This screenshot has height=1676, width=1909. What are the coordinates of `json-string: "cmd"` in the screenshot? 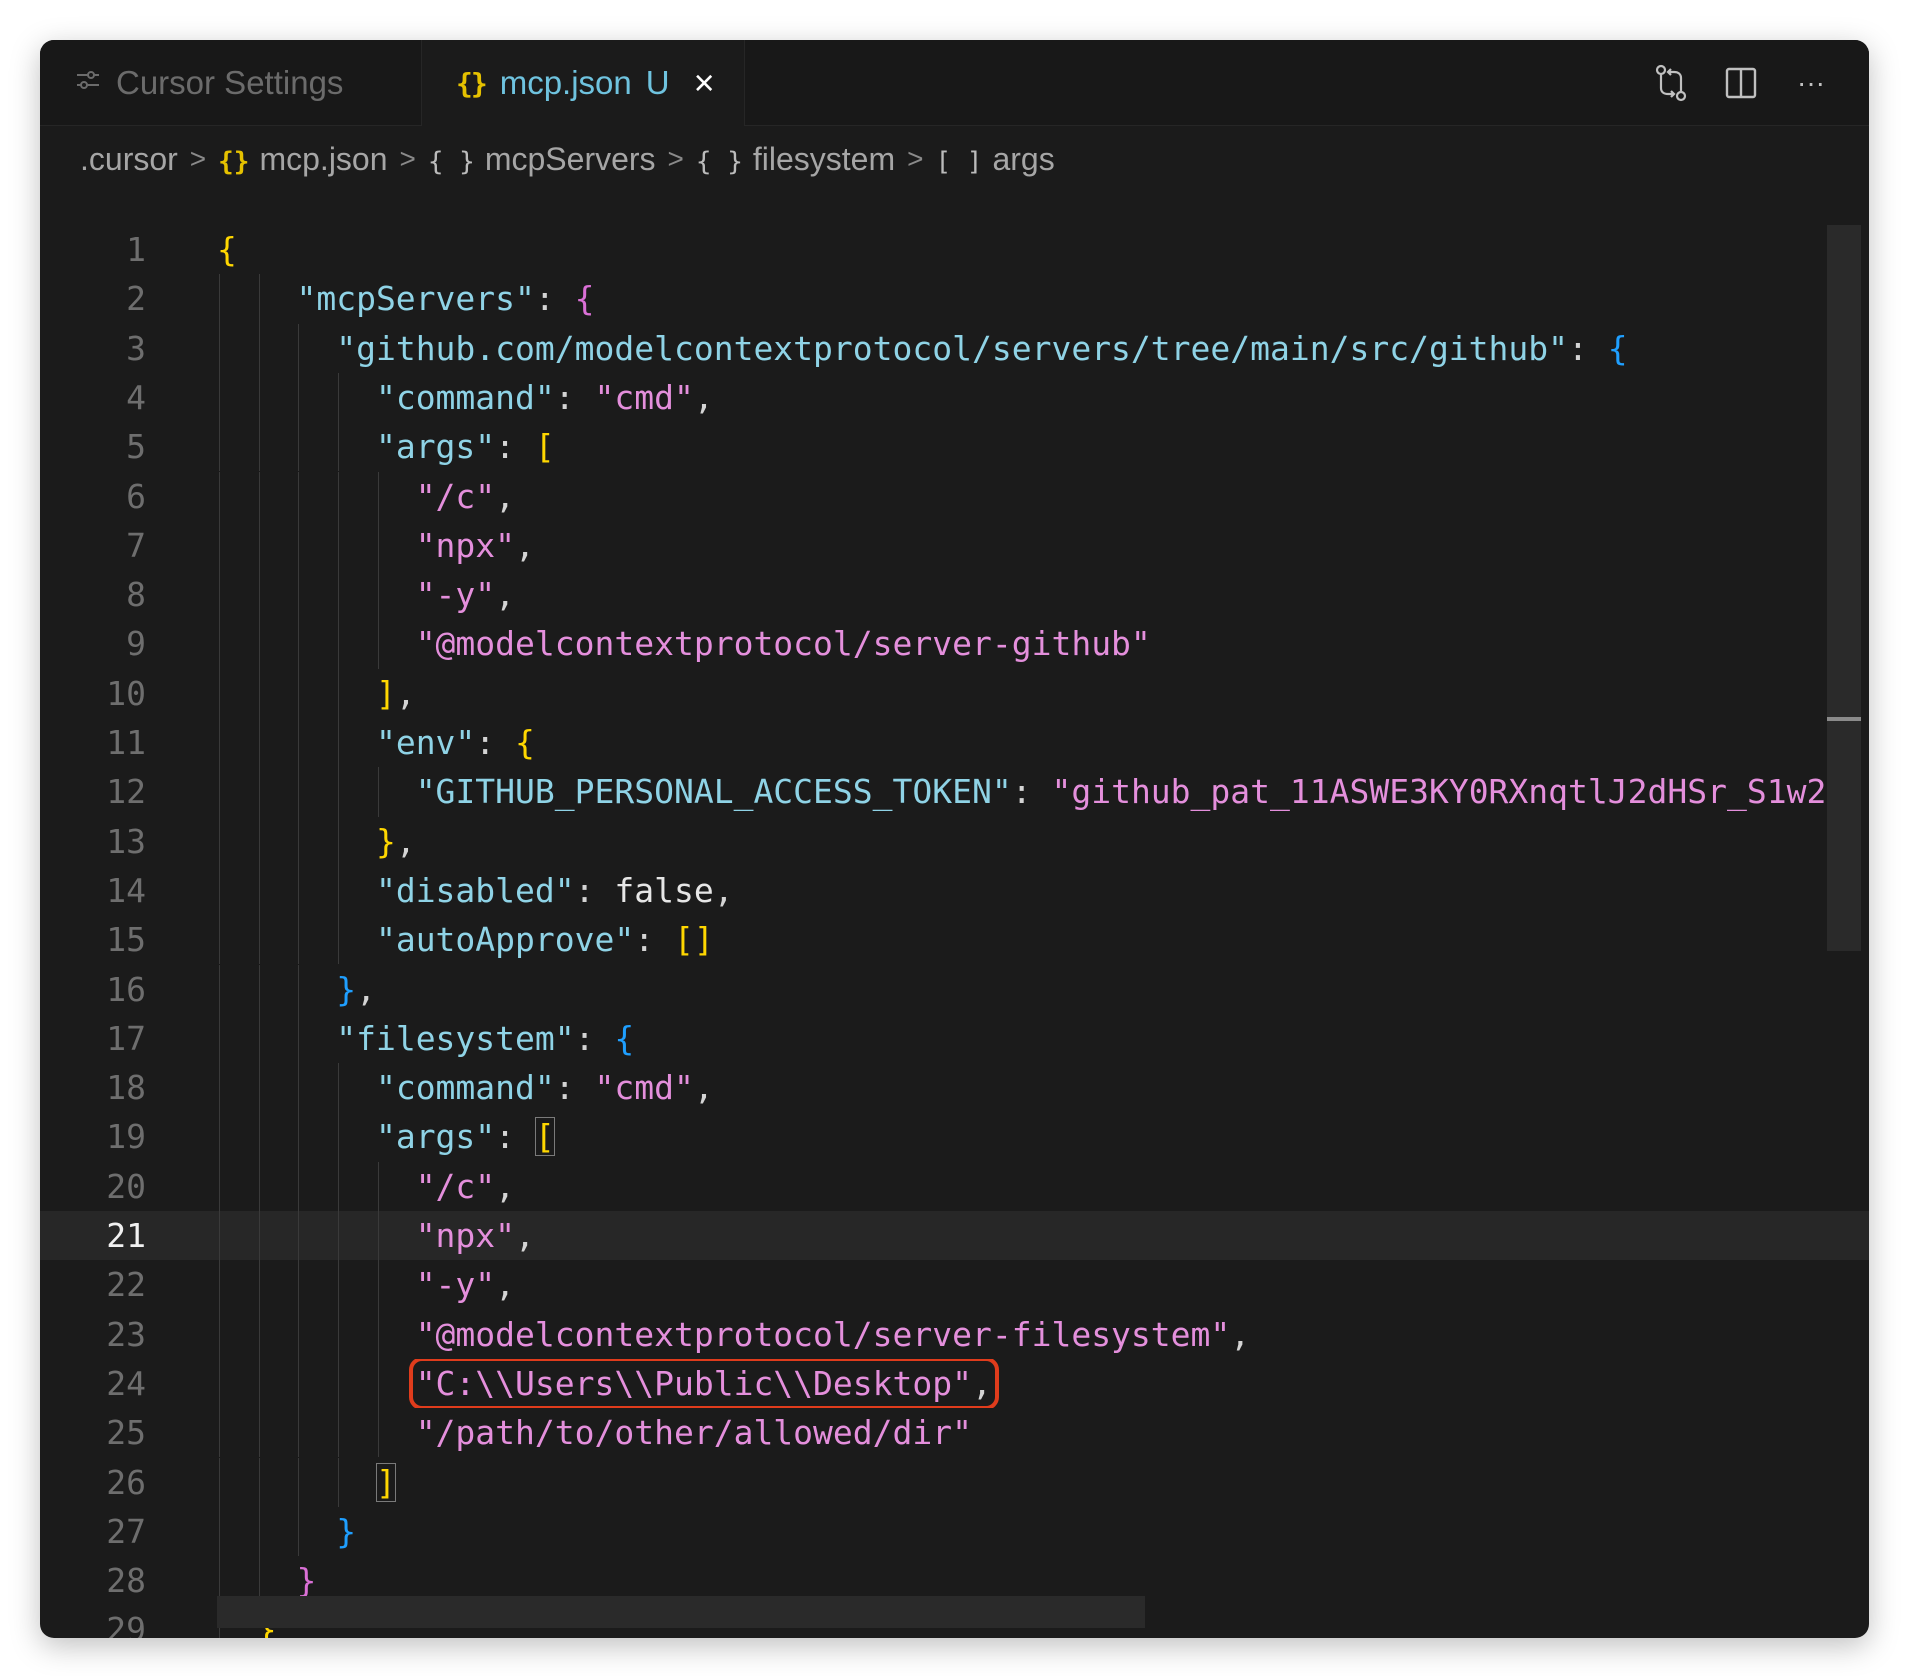 It's located at (644, 397).